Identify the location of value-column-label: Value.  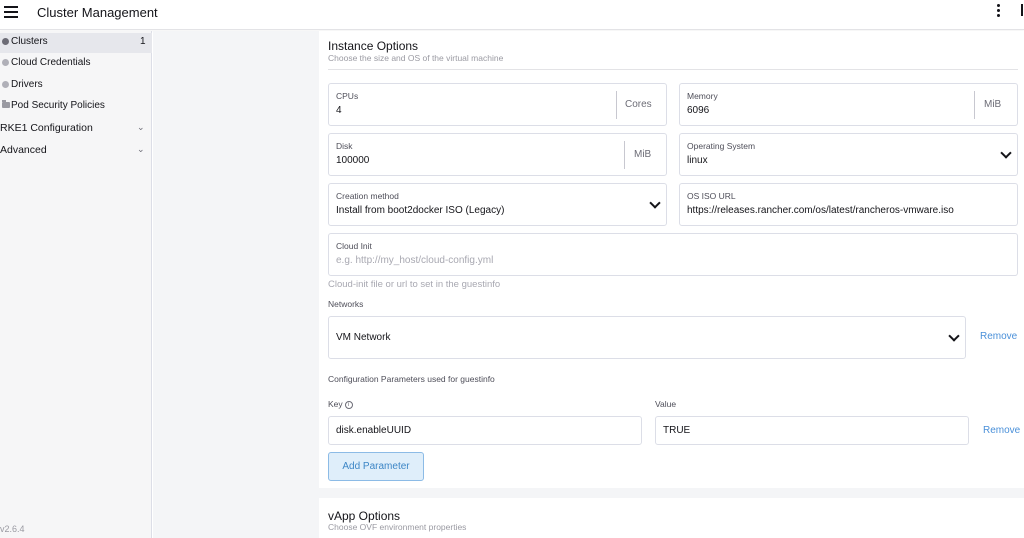
(666, 404).